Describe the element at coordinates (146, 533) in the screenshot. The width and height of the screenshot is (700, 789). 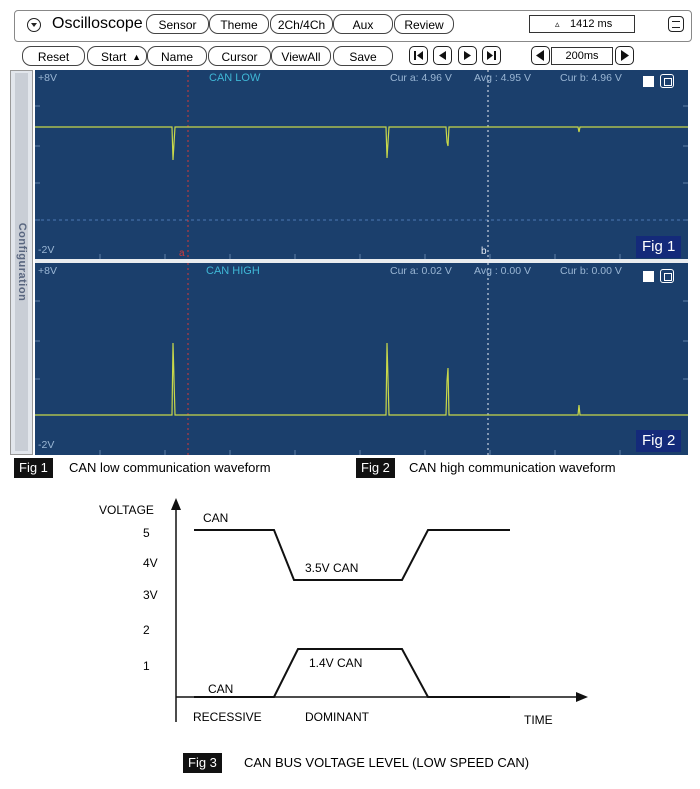
I see `tick-5: 5` at that location.